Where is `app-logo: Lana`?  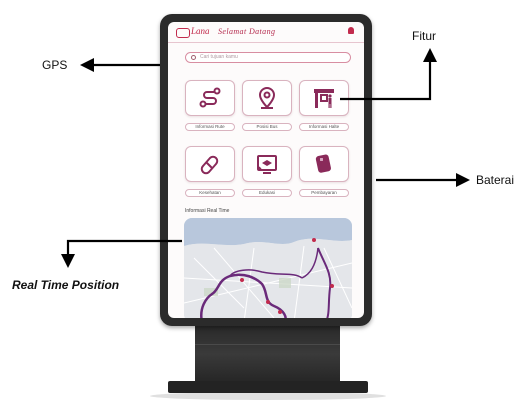
app-logo: Lana is located at coordinates (200, 31).